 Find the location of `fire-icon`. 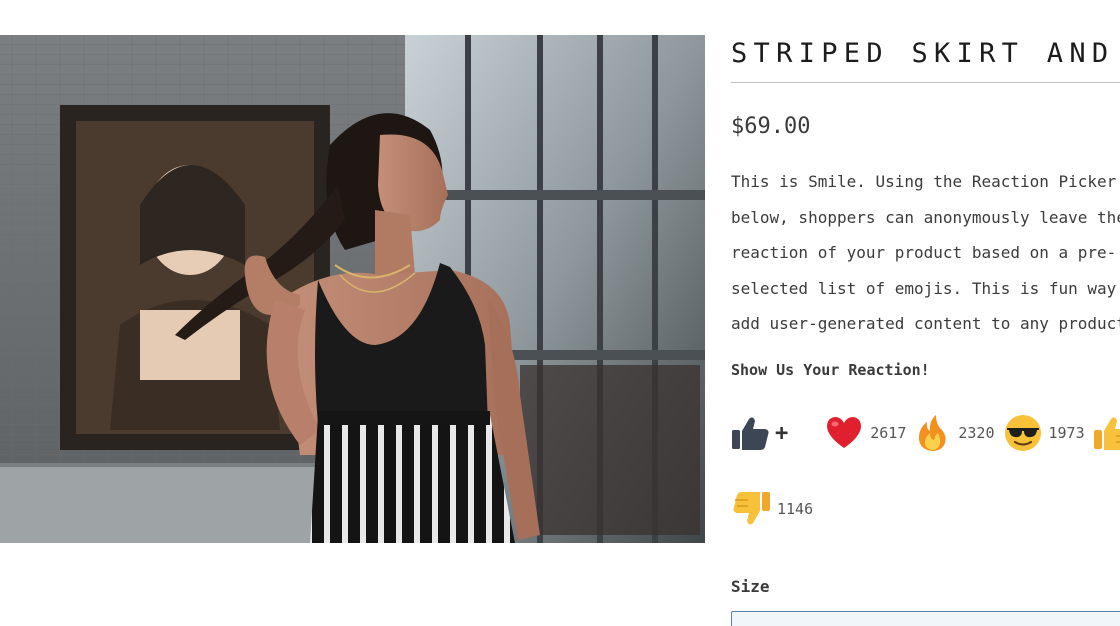

fire-icon is located at coordinates (932, 433).